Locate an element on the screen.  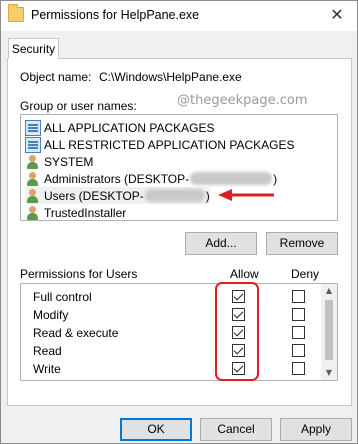
apply-button: Apply is located at coordinates (316, 429).